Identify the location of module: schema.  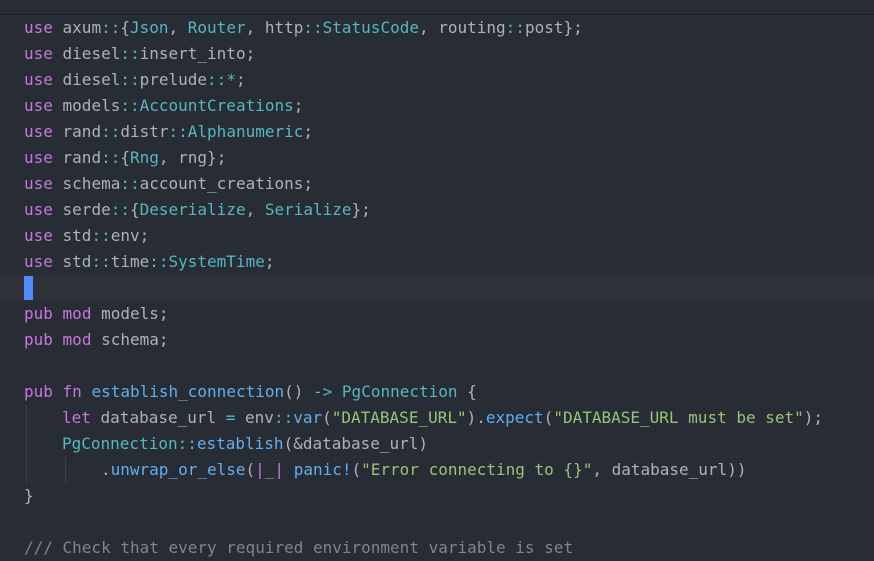
(86, 183).